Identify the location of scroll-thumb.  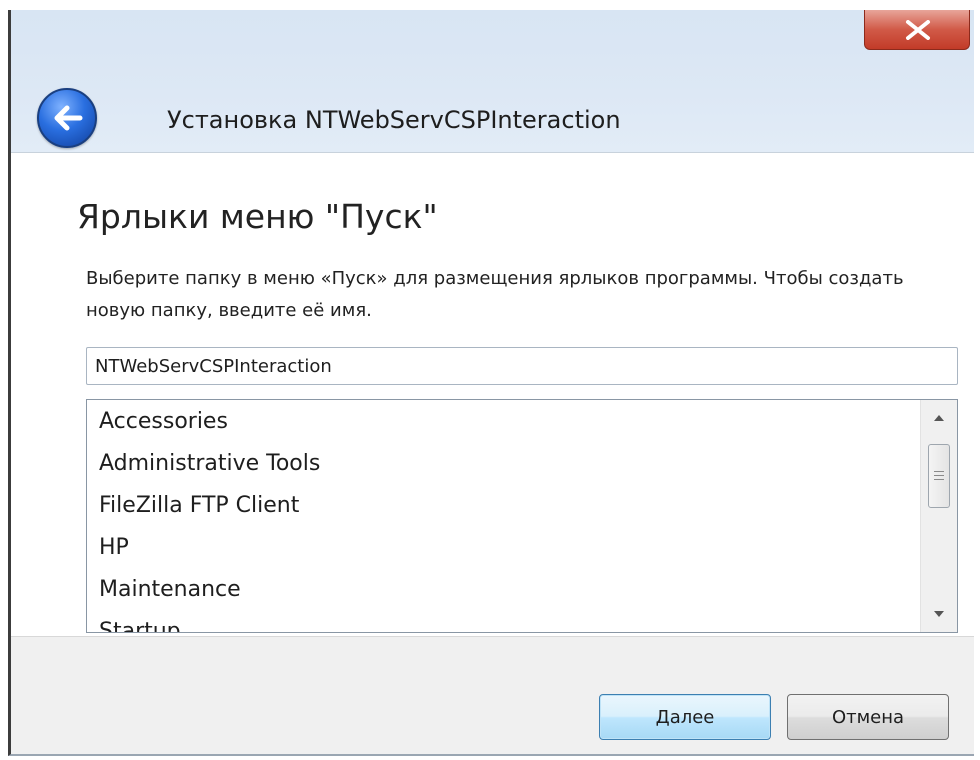
(939, 476).